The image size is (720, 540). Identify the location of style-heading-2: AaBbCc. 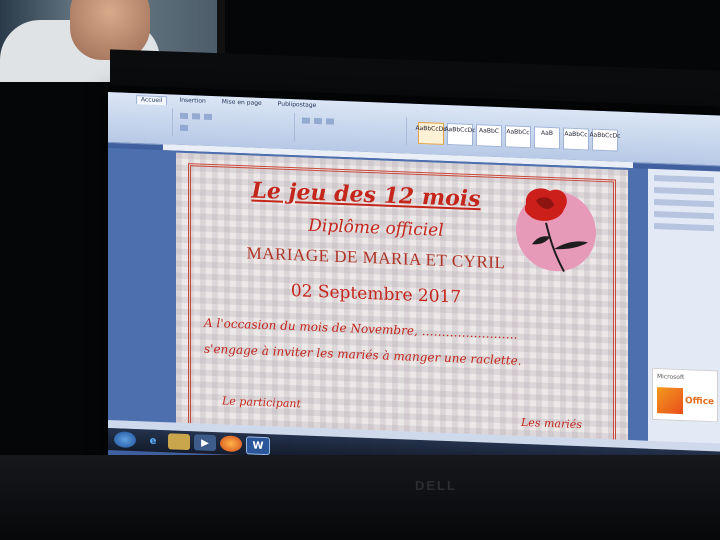
(518, 137).